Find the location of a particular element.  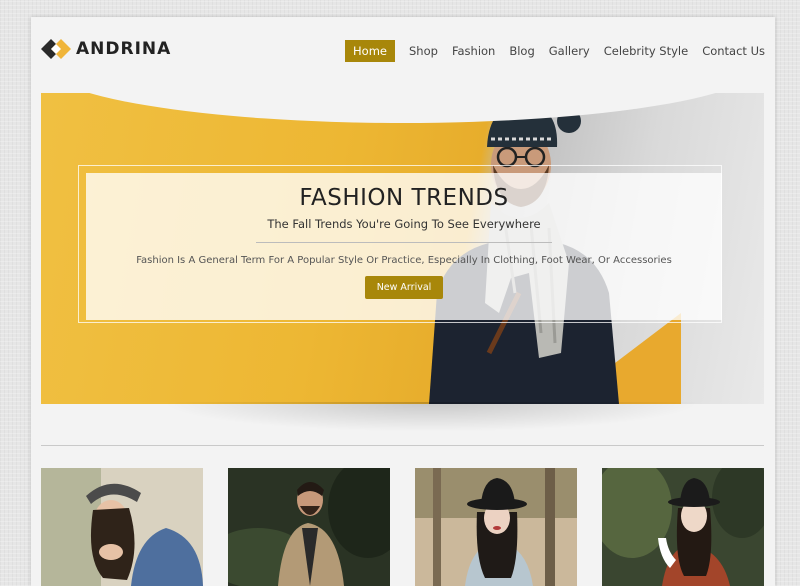

nav-item-shop: Shop is located at coordinates (423, 51).